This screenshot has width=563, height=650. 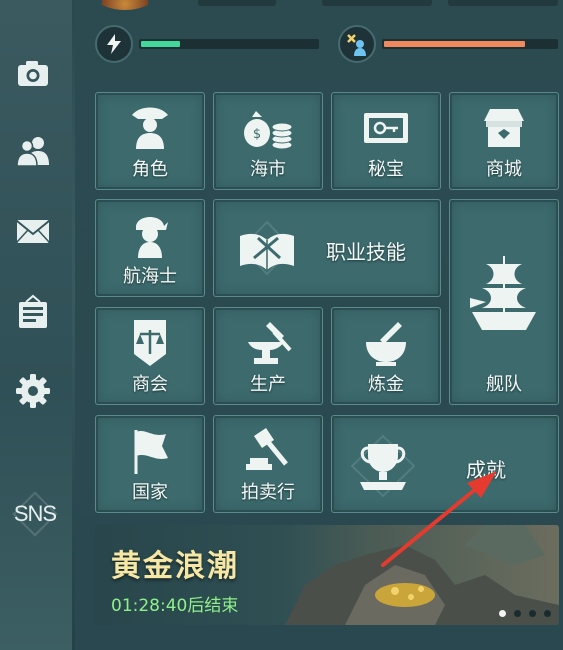 I want to click on mortar-pestle-icon, so click(x=386, y=344).